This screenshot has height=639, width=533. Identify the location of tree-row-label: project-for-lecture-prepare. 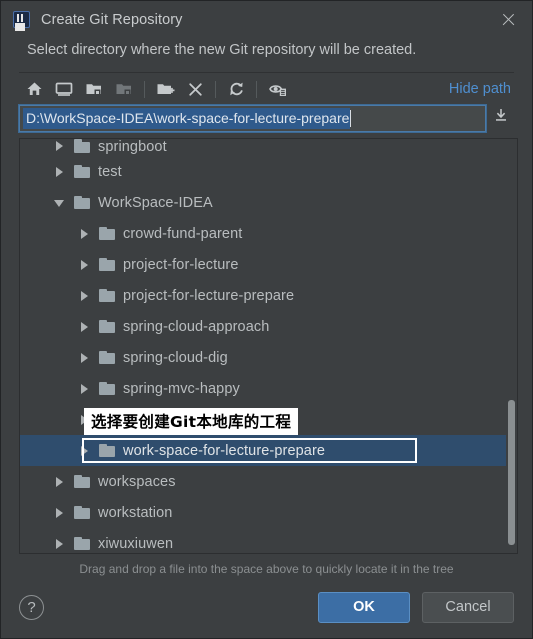
(209, 295).